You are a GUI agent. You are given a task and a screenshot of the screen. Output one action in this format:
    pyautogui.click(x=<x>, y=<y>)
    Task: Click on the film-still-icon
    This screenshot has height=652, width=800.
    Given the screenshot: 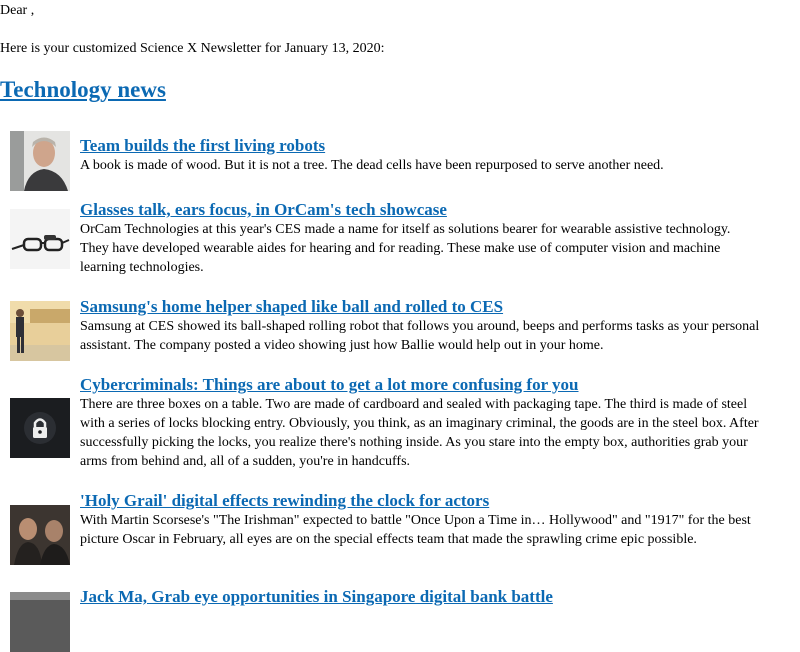 What is the action you would take?
    pyautogui.click(x=40, y=535)
    